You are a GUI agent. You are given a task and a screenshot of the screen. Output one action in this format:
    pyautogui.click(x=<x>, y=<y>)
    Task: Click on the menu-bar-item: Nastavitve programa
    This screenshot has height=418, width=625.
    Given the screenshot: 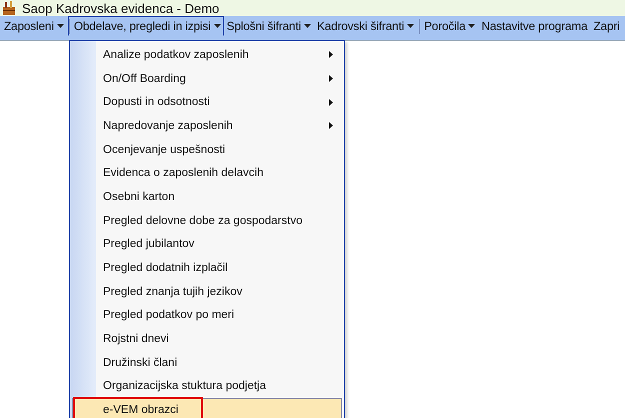 What is the action you would take?
    pyautogui.click(x=534, y=26)
    